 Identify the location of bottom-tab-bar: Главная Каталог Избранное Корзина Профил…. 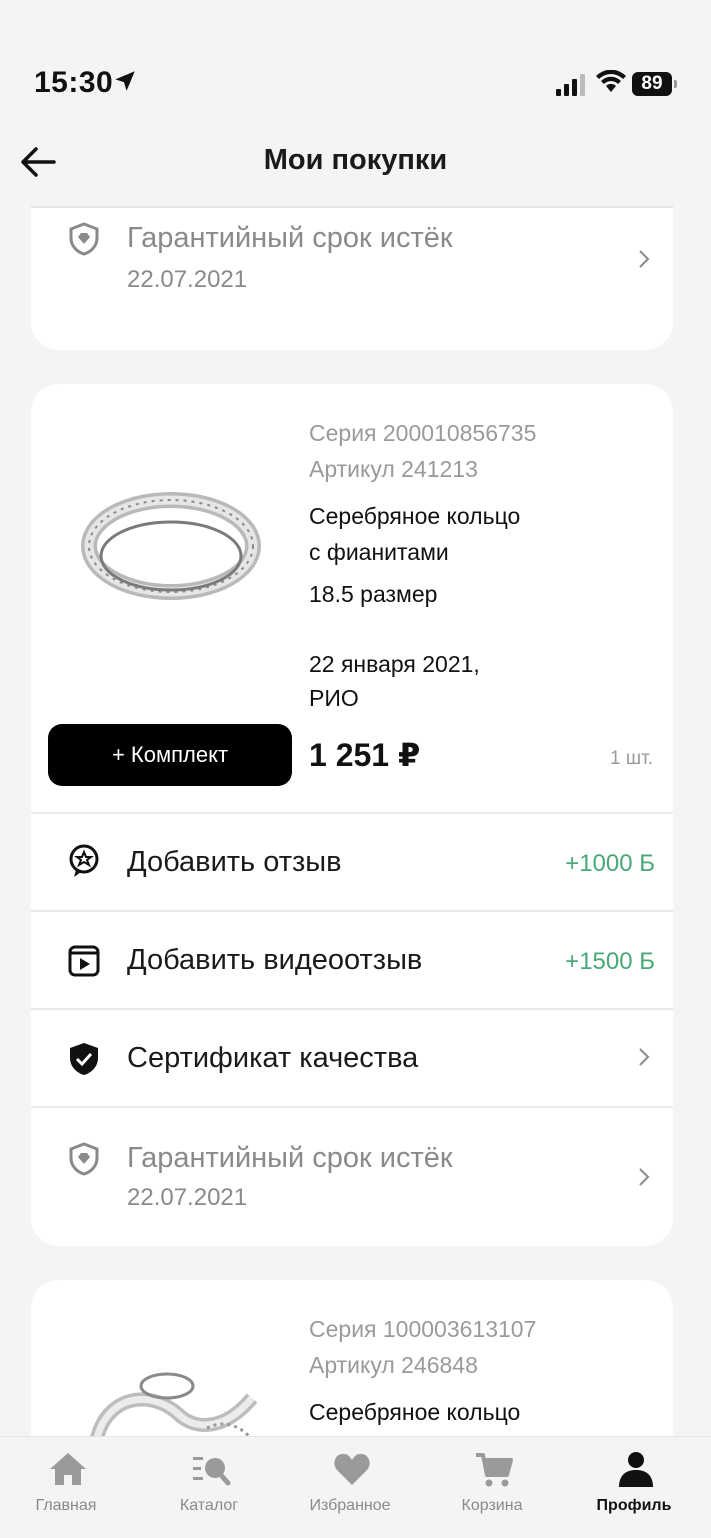
(355, 1487).